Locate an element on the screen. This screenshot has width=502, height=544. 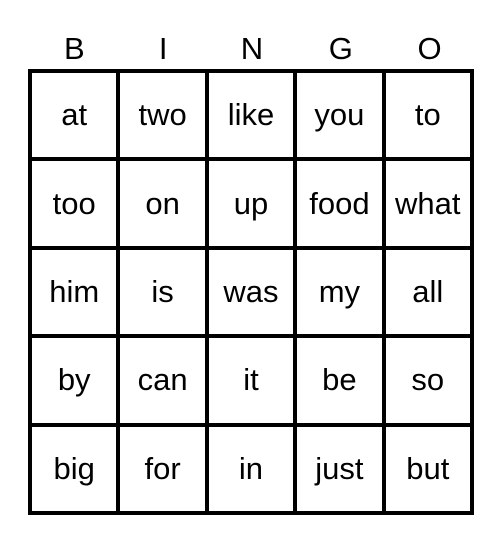
bingo-cell: food is located at coordinates (339, 203).